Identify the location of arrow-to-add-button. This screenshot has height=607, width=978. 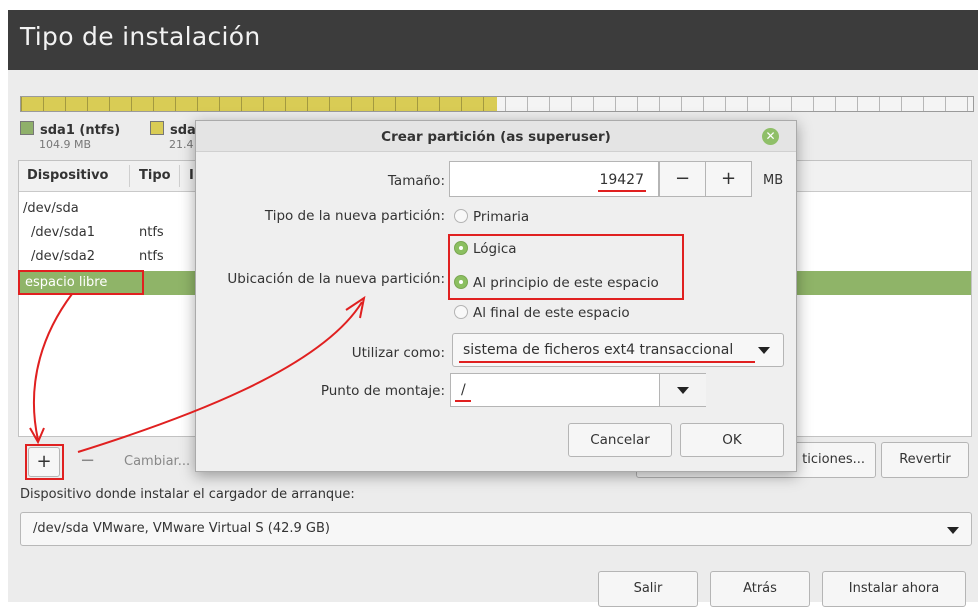
(52, 367).